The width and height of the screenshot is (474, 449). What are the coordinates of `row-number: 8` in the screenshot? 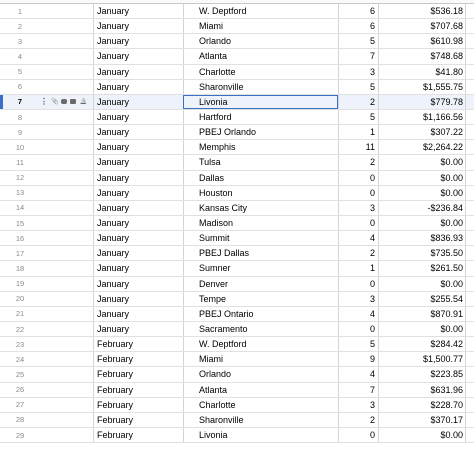 It's located at (20, 117).